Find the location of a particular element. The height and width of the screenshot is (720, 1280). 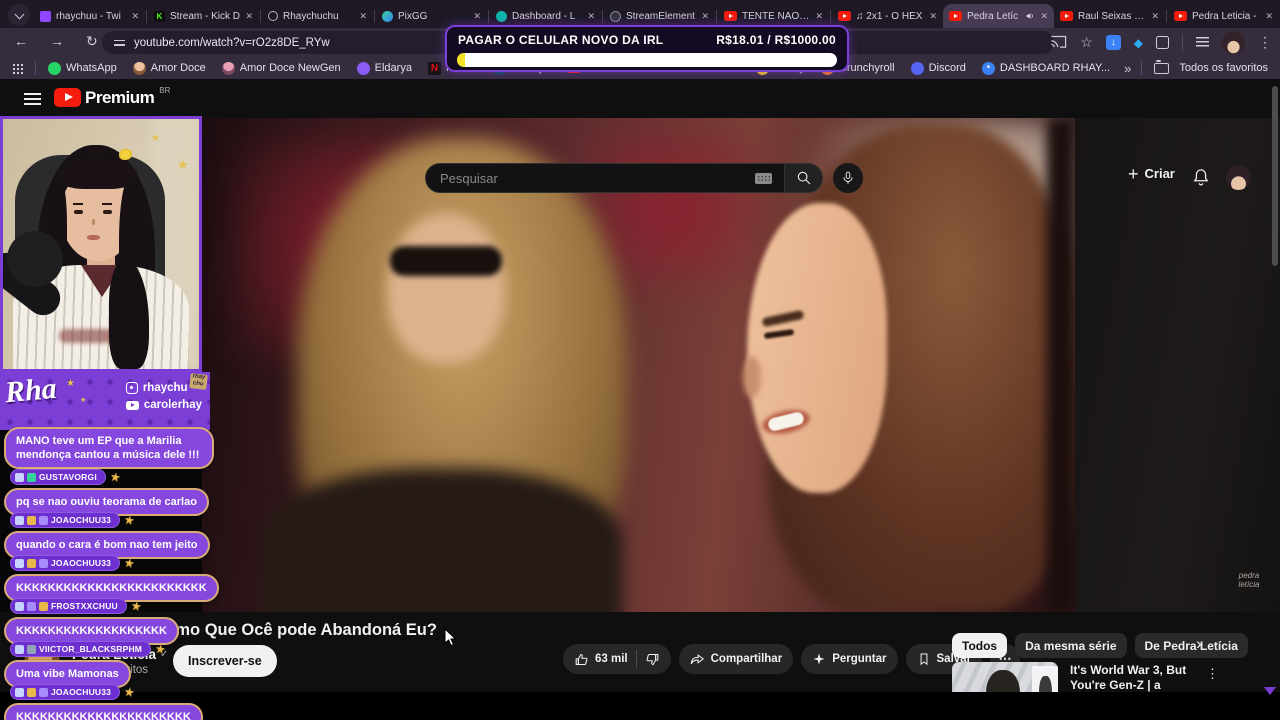

share-button: Compartilhar is located at coordinates (736, 659).